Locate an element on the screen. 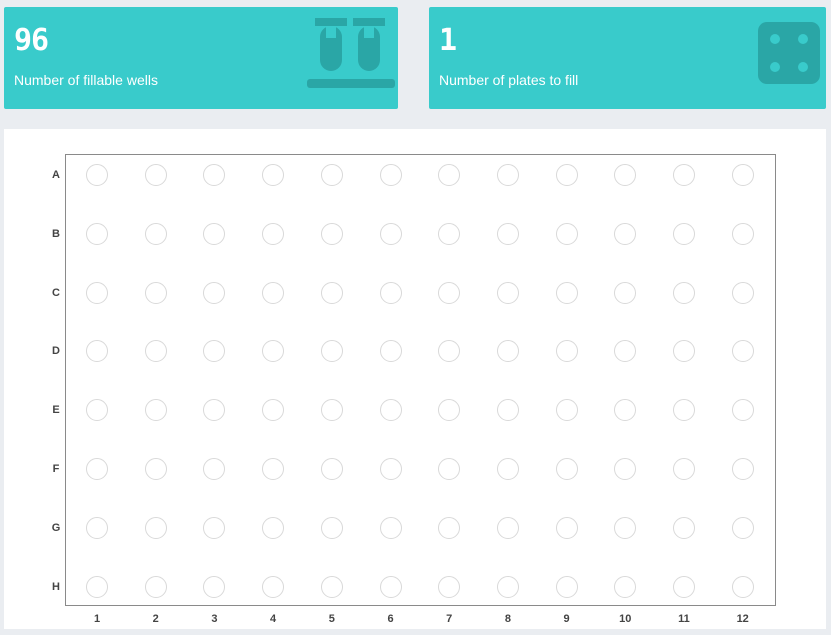 Image resolution: width=831 pixels, height=635 pixels. well-f5 is located at coordinates (331, 469).